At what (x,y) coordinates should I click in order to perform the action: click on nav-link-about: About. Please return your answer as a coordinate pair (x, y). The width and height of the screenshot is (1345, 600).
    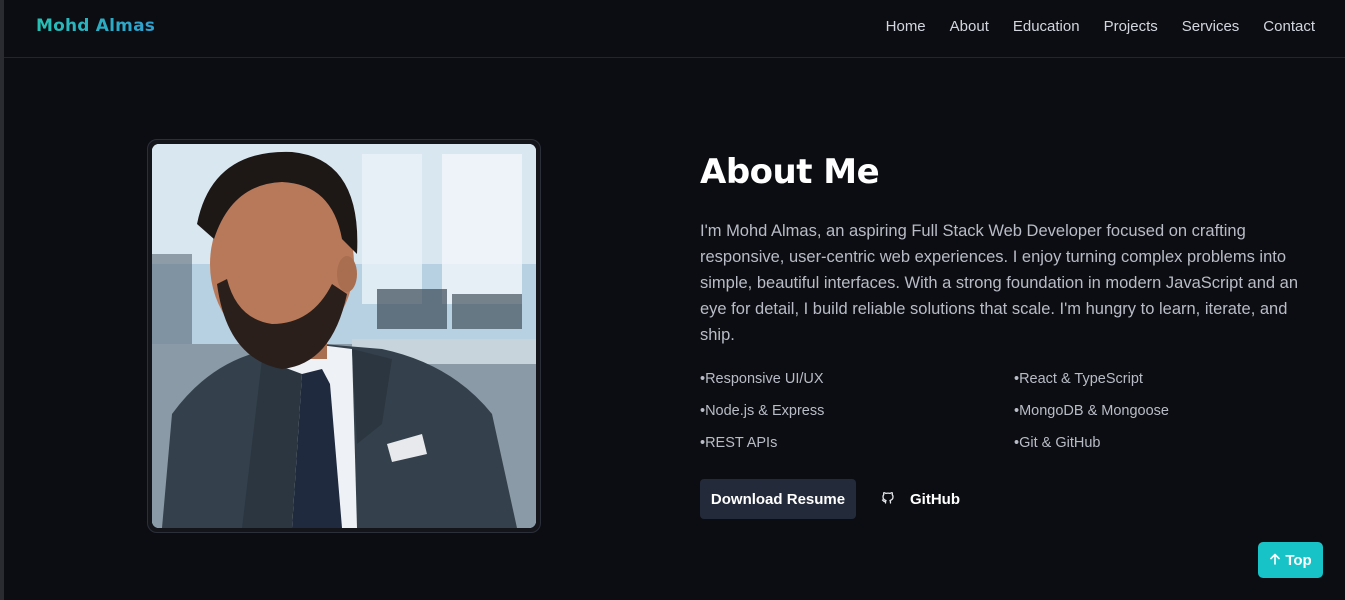
    Looking at the image, I should click on (969, 26).